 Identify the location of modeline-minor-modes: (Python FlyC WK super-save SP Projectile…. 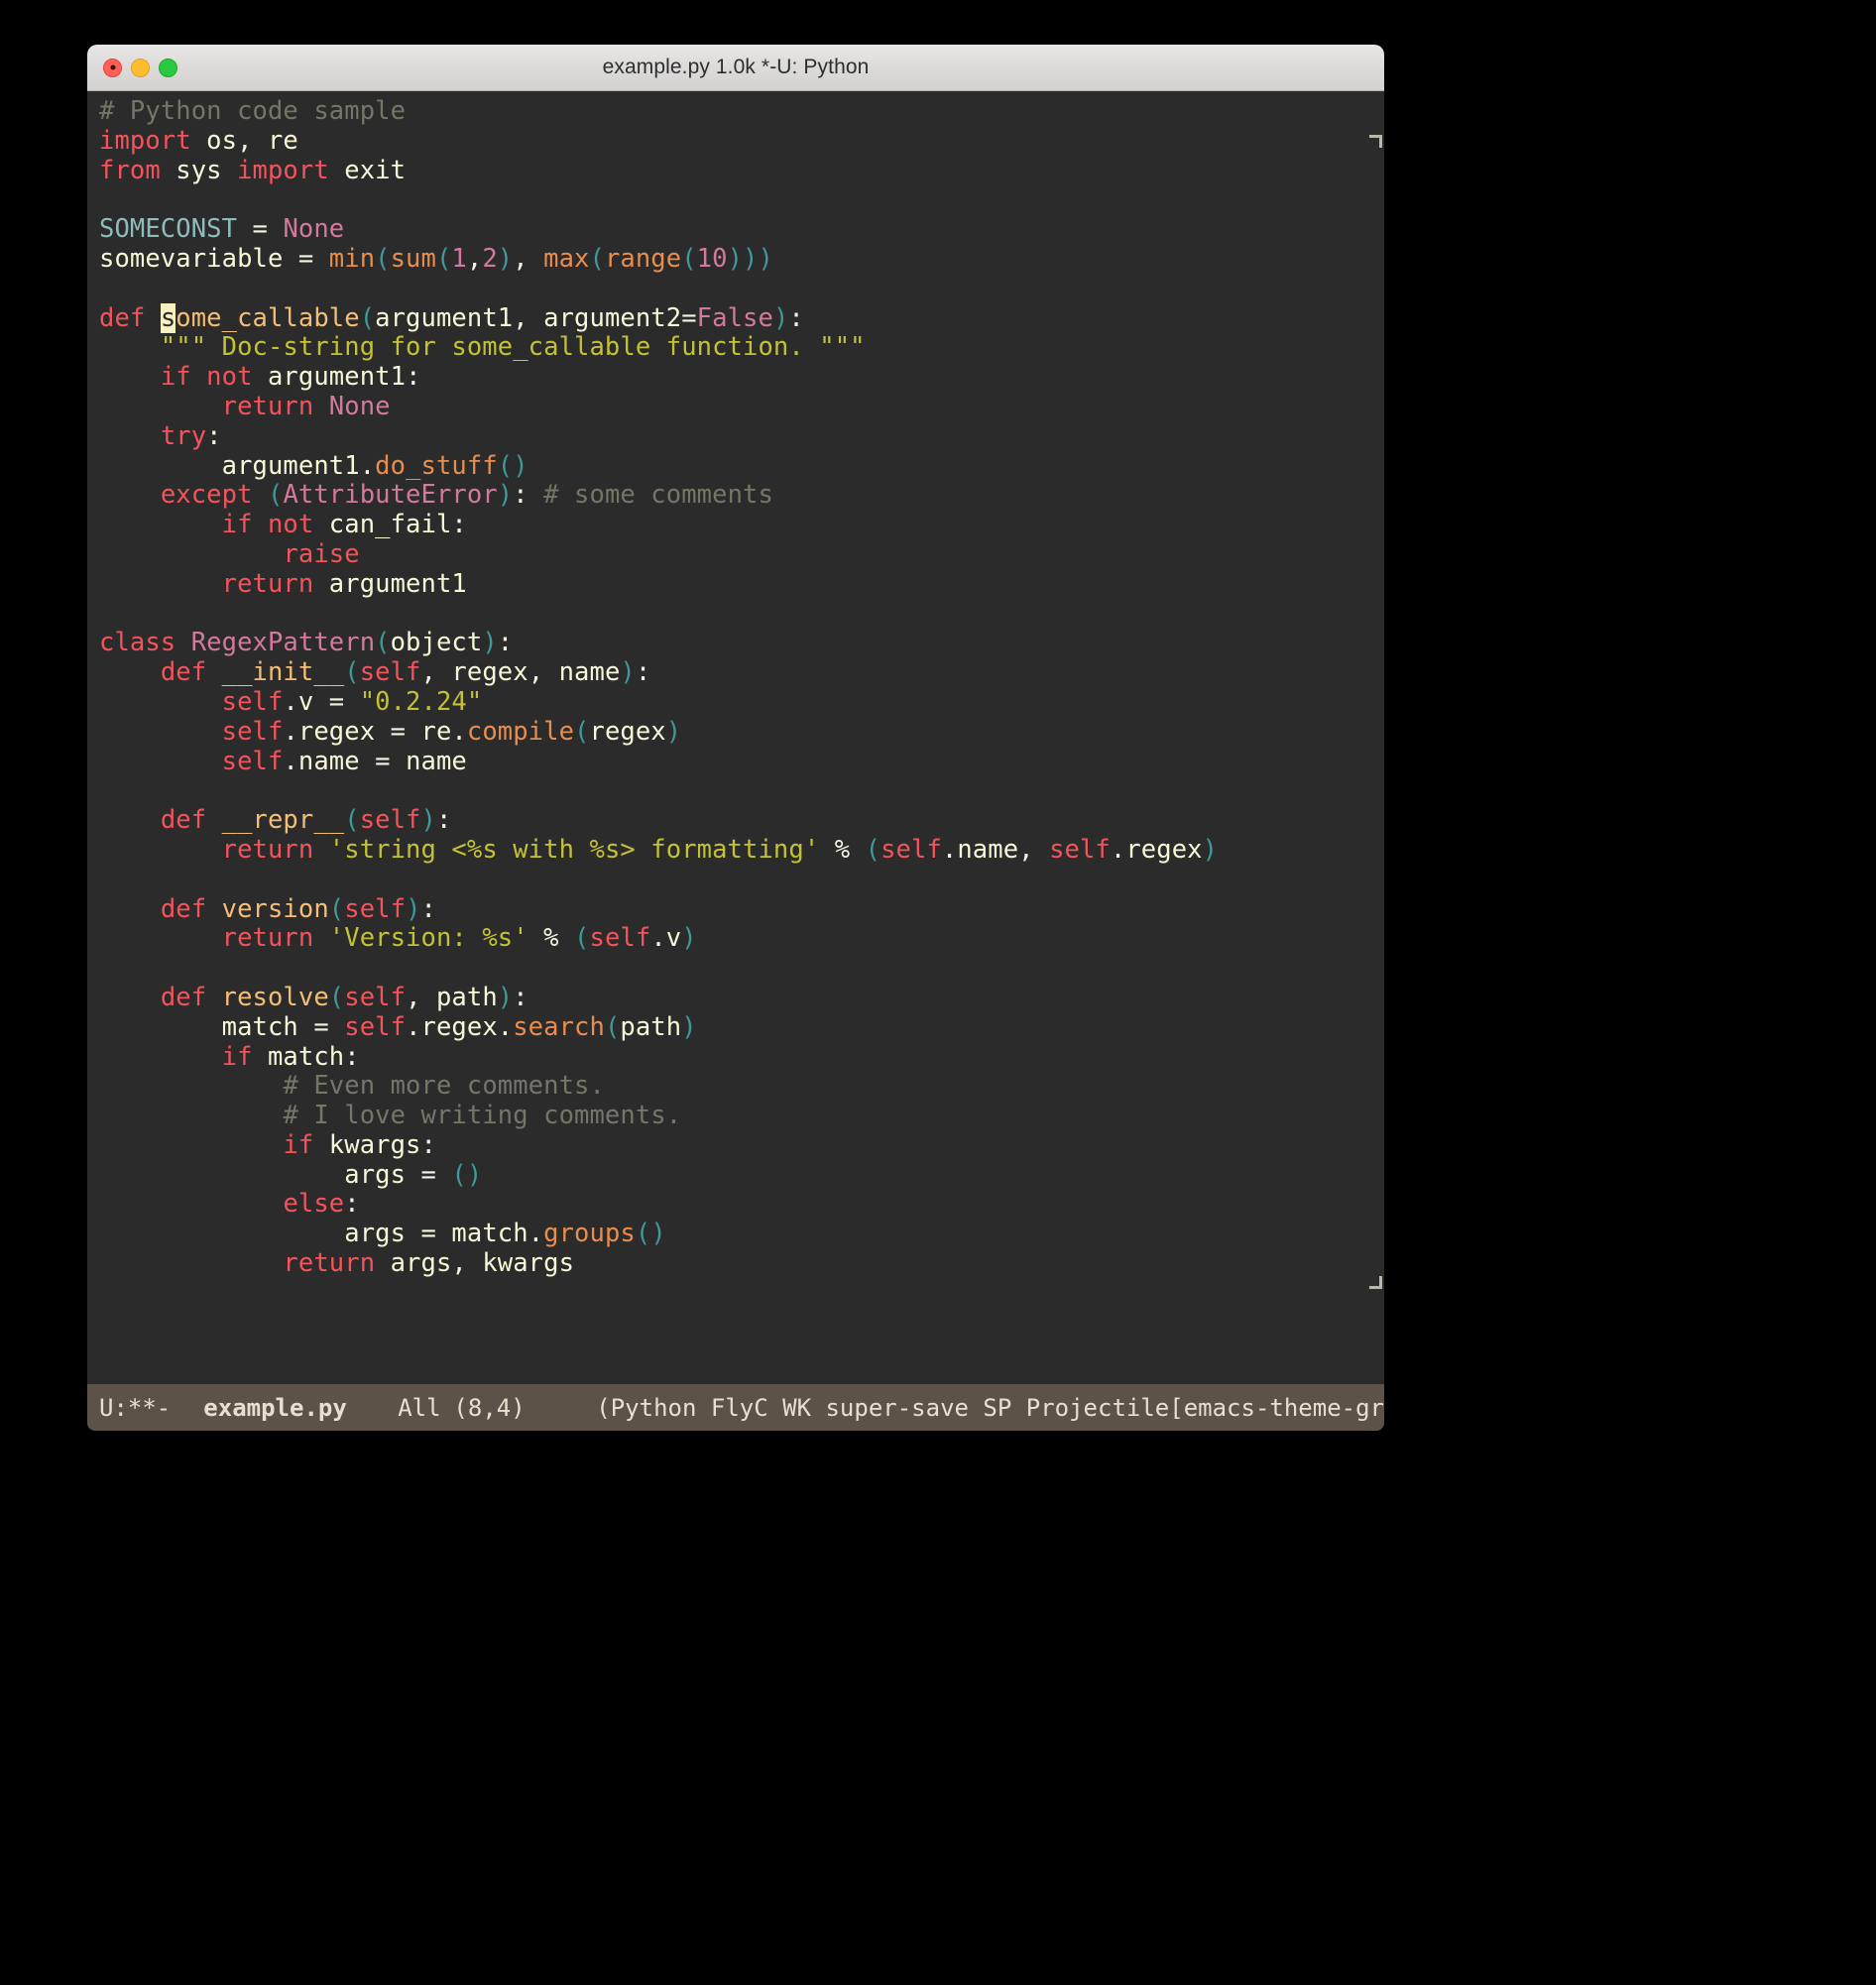
(990, 1407).